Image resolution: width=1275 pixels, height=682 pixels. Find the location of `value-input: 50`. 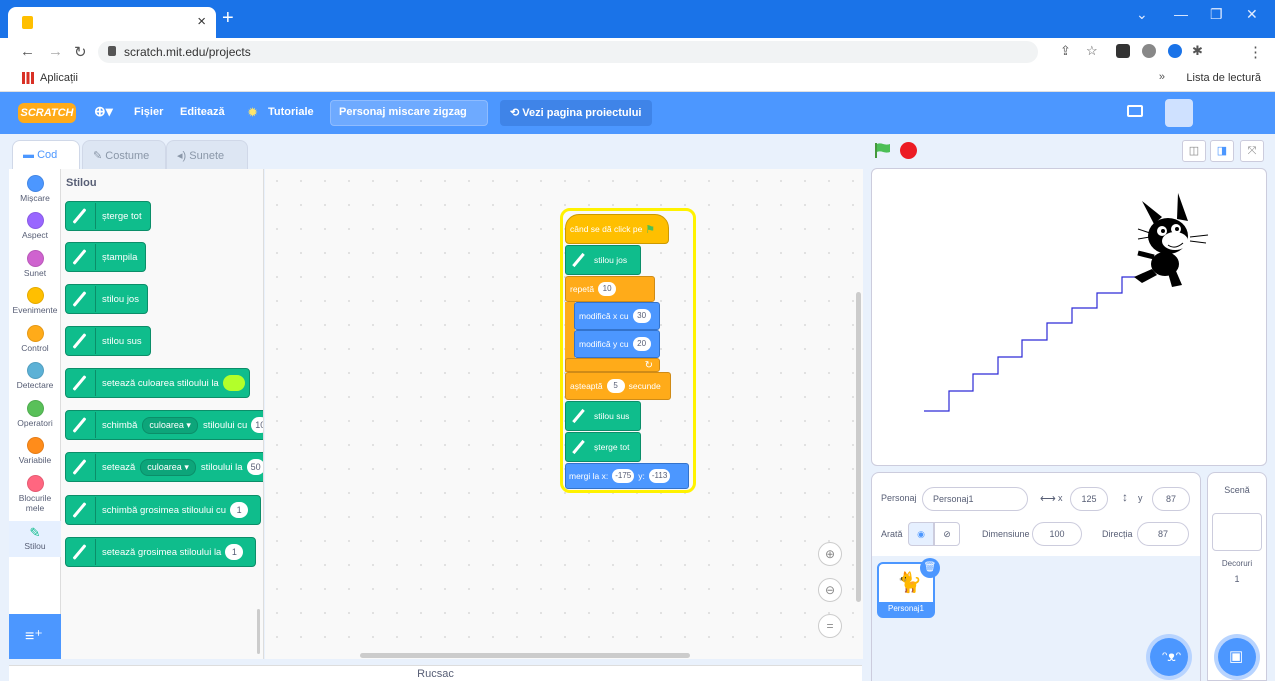

value-input: 50 is located at coordinates (254, 467).